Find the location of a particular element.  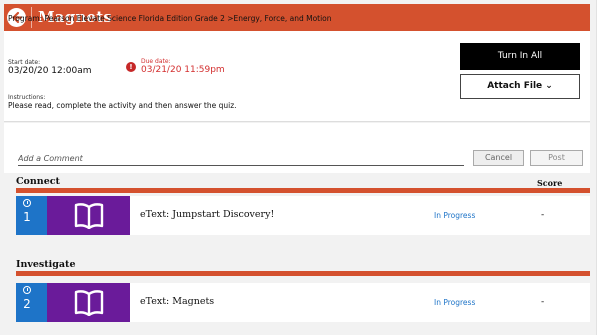

start-date-value: 03/20/20 12:00am is located at coordinates (50, 71).